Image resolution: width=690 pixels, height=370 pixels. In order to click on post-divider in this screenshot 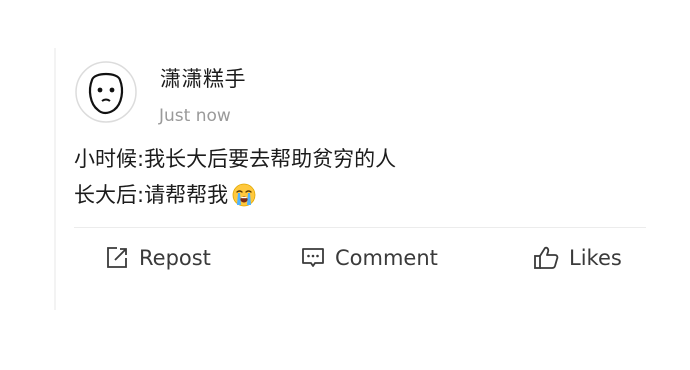, I will do `click(360, 227)`.